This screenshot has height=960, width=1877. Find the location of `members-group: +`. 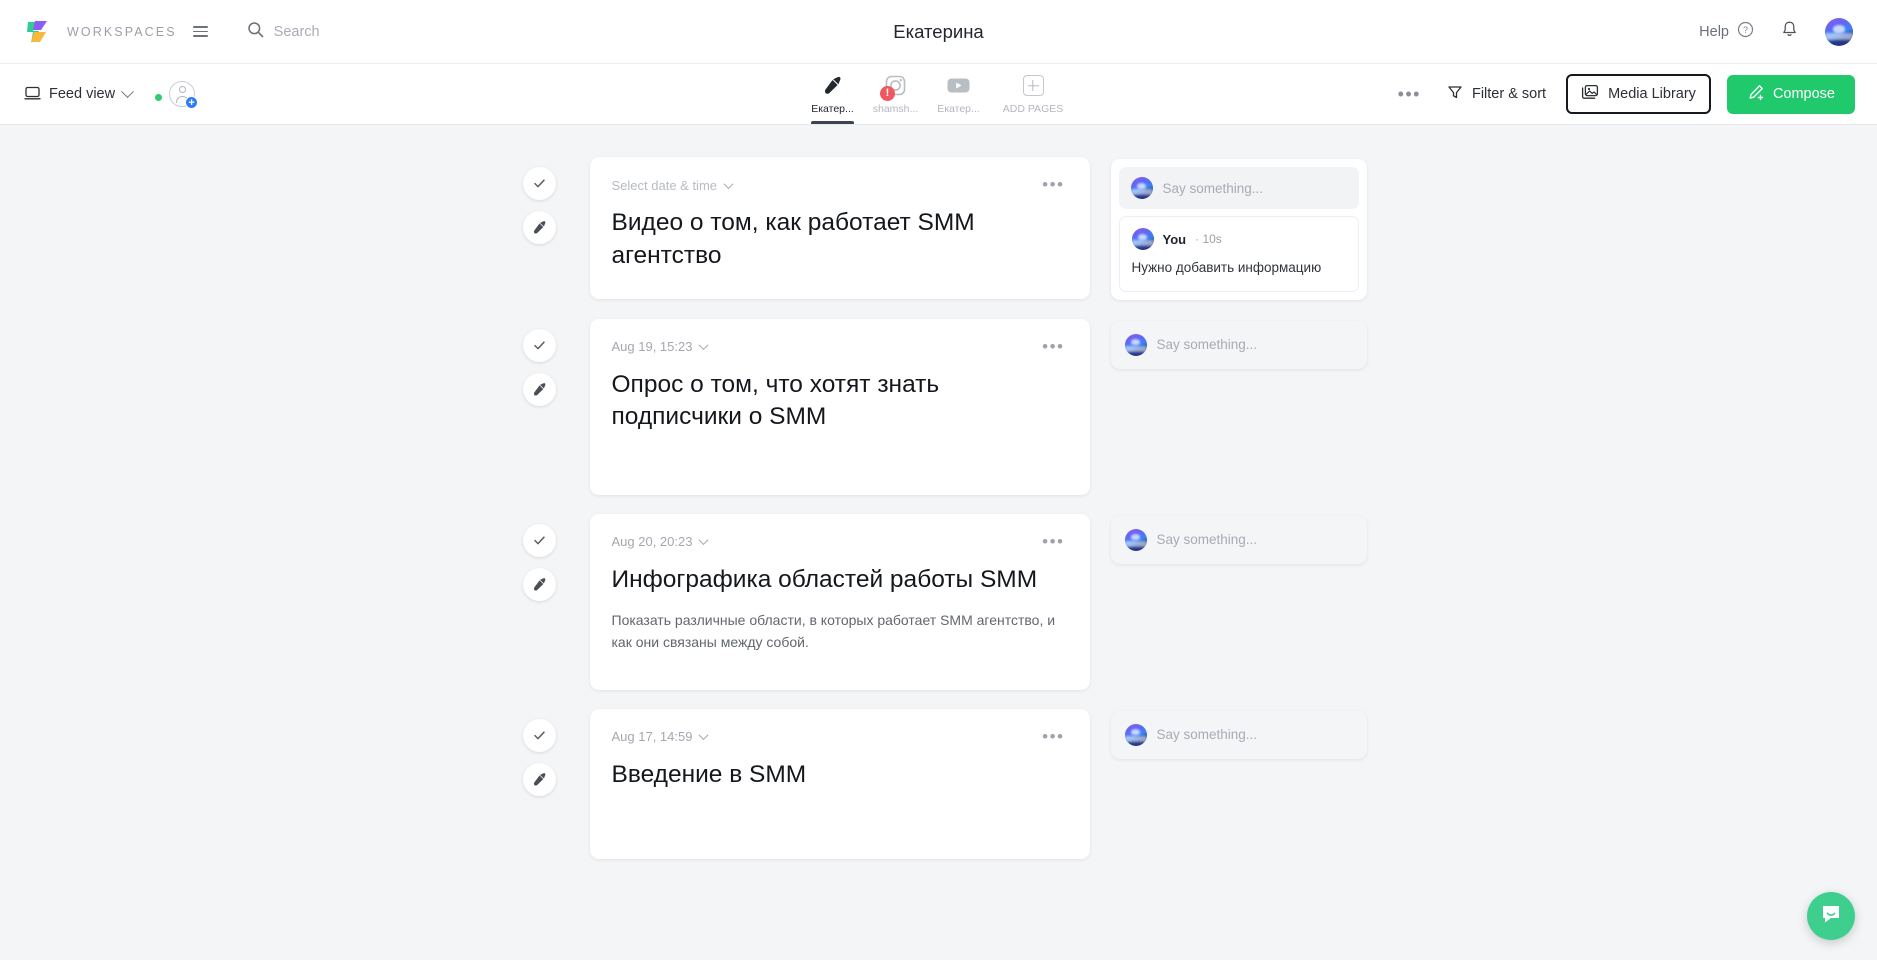

members-group: + is located at coordinates (176, 95).